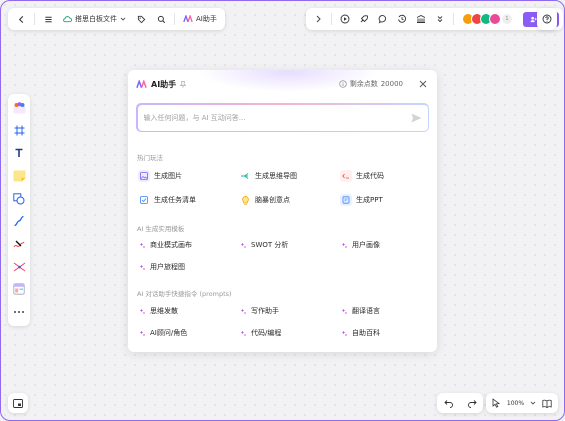 The width and height of the screenshot is (565, 421). I want to click on section-title-templates: AI 生成实用模板, so click(161, 229).